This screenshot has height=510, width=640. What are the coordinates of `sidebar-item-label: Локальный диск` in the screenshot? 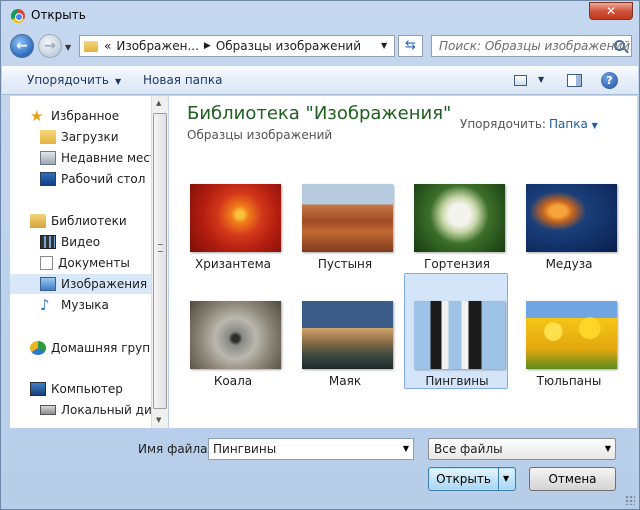 It's located at (106, 410).